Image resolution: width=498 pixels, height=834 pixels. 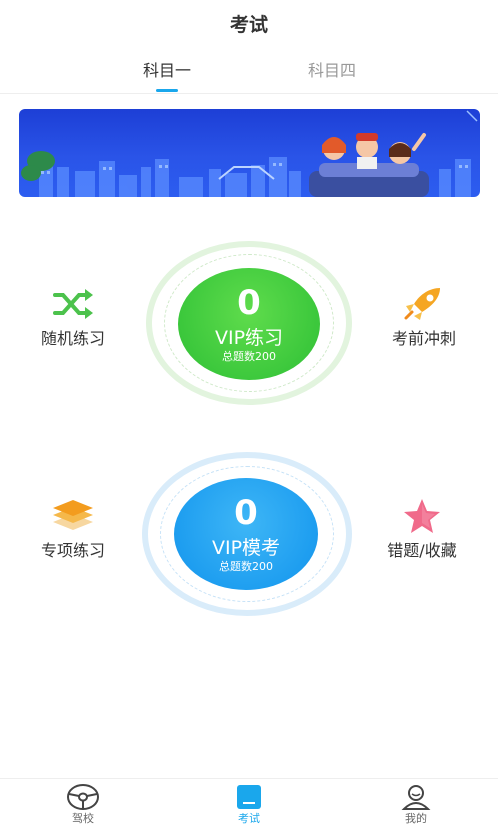 I want to click on wrong-favorites-button: 错题/收藏, so click(x=422, y=529).